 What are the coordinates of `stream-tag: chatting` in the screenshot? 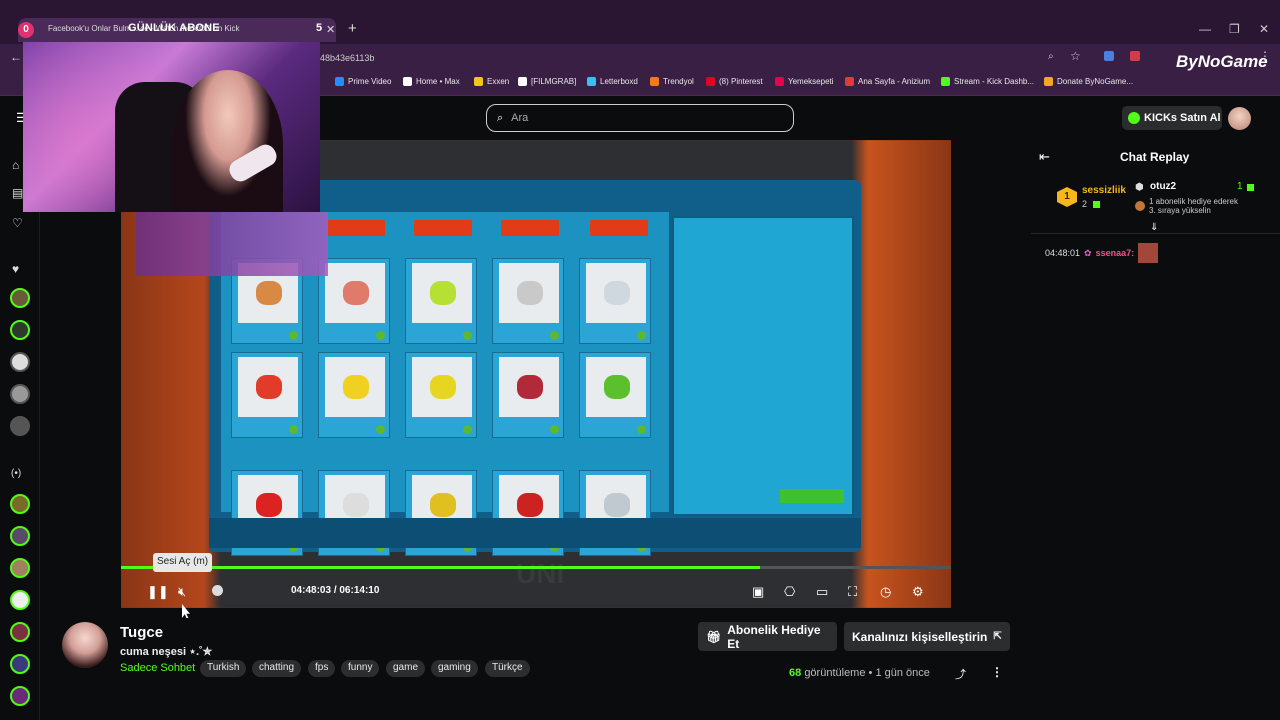 It's located at (277, 668).